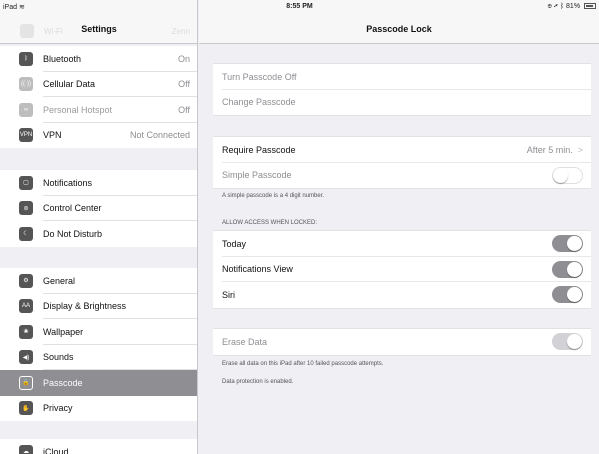 The height and width of the screenshot is (454, 599). I want to click on sidebar-item-personal-hotspot: ∞ Personal Hotspot Off, so click(98, 110).